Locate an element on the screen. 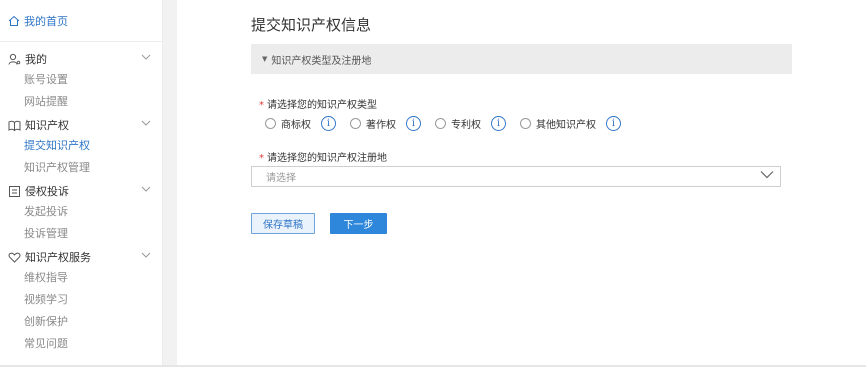 This screenshot has width=866, height=367. ip-type-label: * 请选择您的知识产权类型 is located at coordinates (318, 103).